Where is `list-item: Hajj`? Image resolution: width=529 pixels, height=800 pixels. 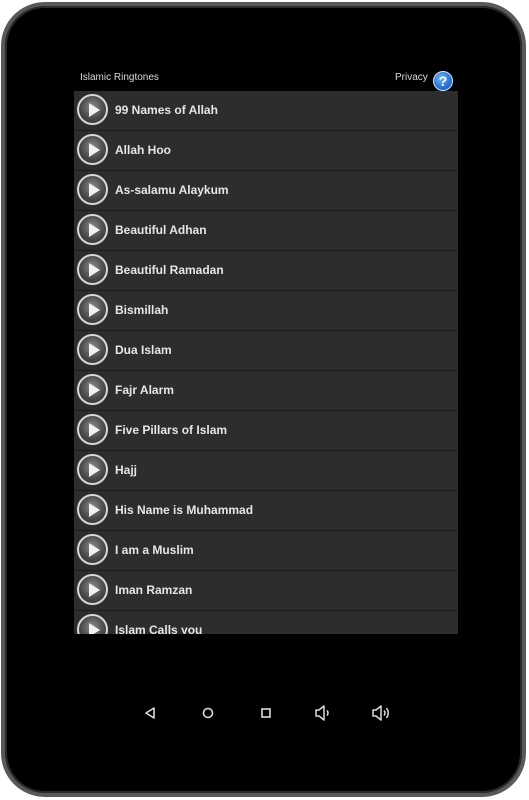
list-item: Hajj is located at coordinates (266, 471).